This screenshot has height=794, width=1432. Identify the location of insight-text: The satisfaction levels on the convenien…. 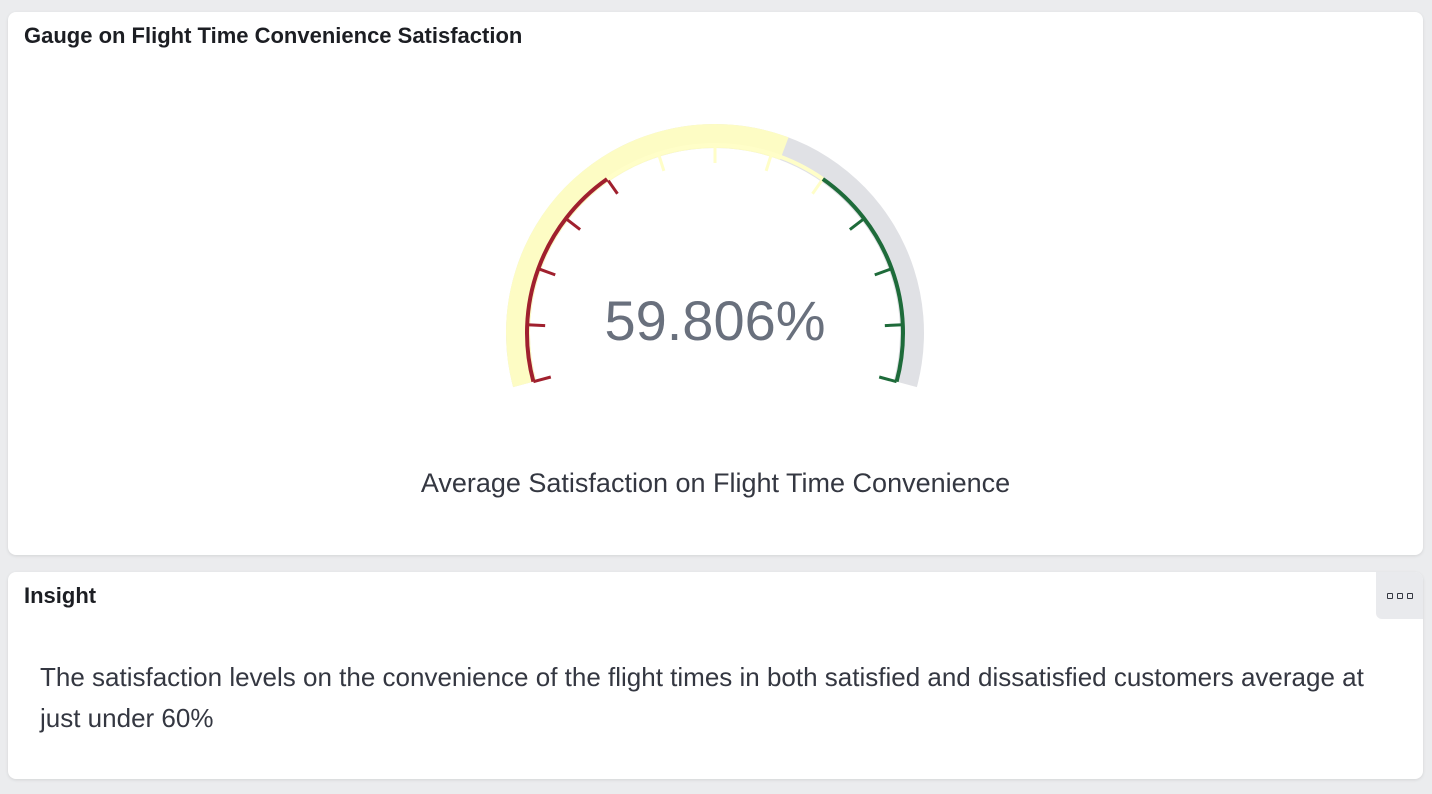
(702, 697).